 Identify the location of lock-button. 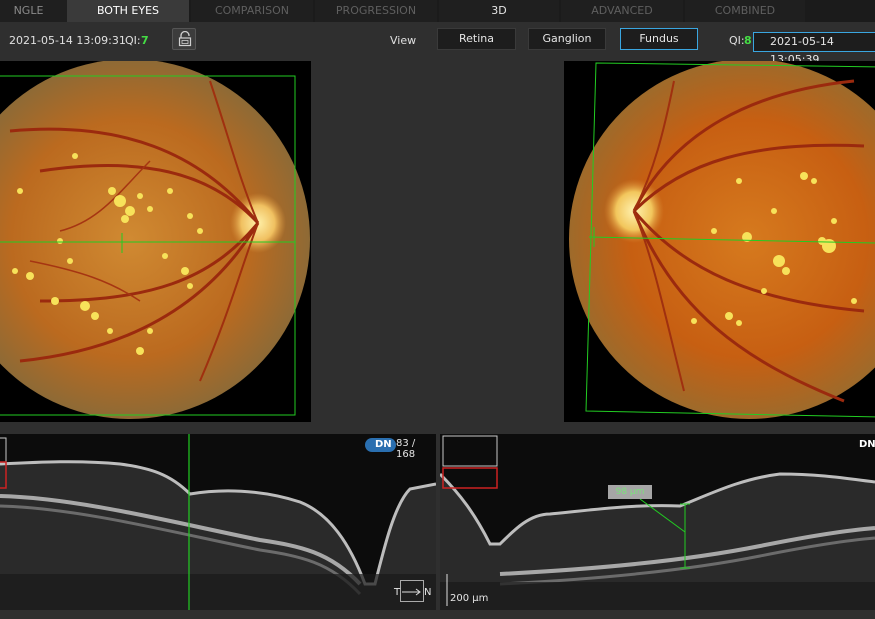
(184, 39).